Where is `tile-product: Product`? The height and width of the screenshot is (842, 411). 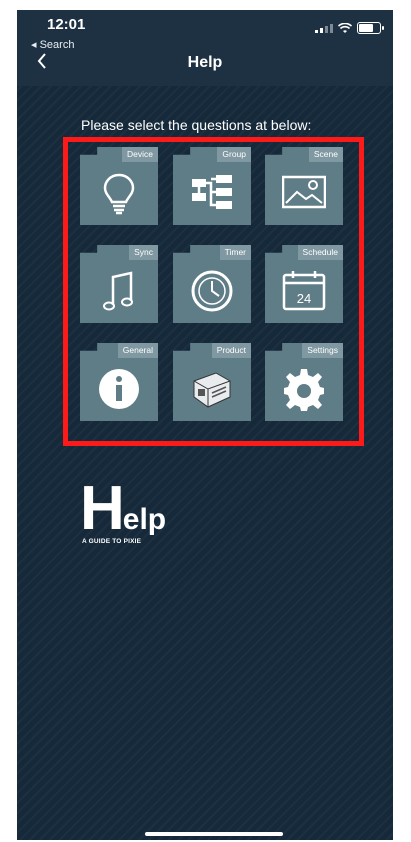
tile-product: Product is located at coordinates (212, 382).